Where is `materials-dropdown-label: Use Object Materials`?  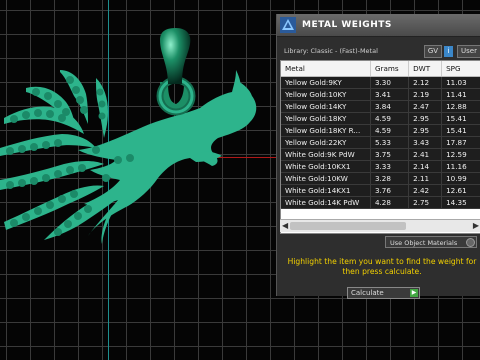
materials-dropdown-label: Use Object Materials is located at coordinates (424, 243).